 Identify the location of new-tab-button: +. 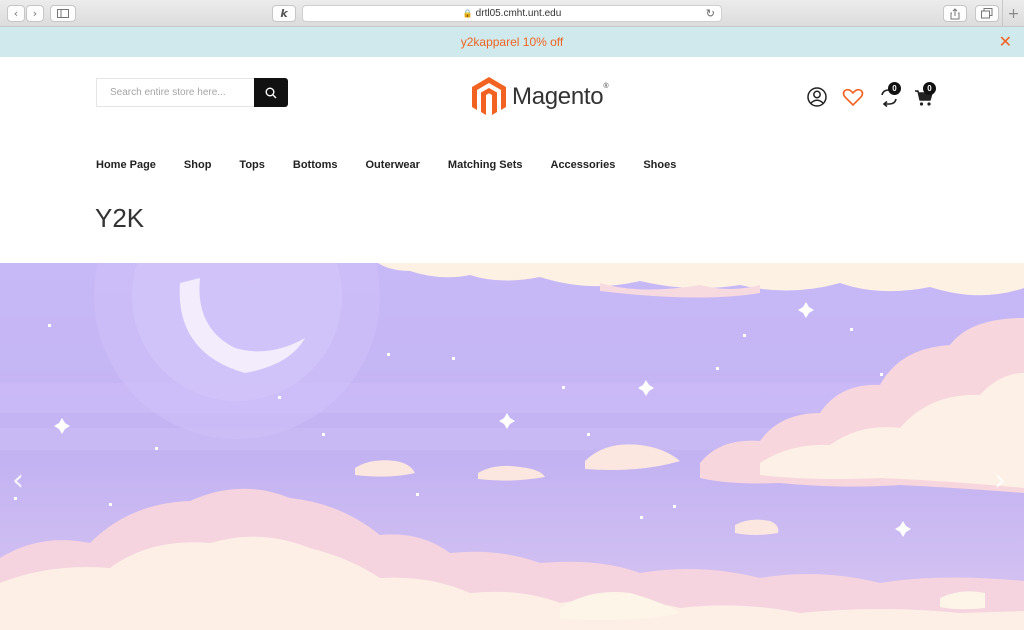
(1013, 13).